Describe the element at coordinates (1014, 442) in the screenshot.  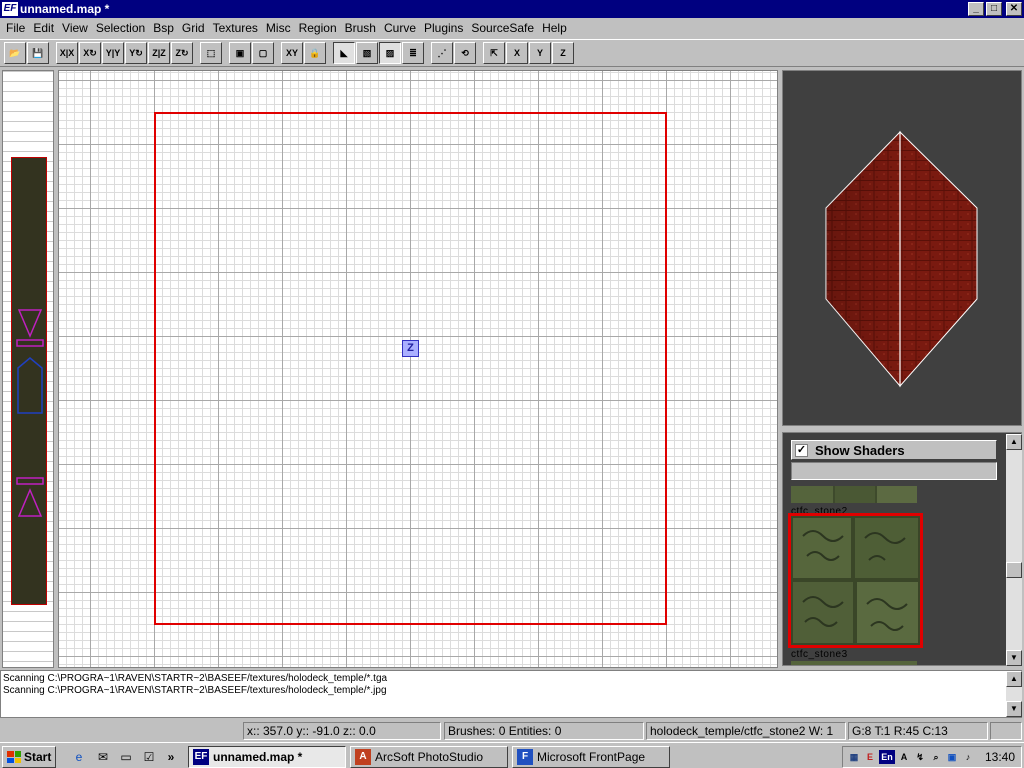
I see `scroll-up-arrow-icon: ▲` at that location.